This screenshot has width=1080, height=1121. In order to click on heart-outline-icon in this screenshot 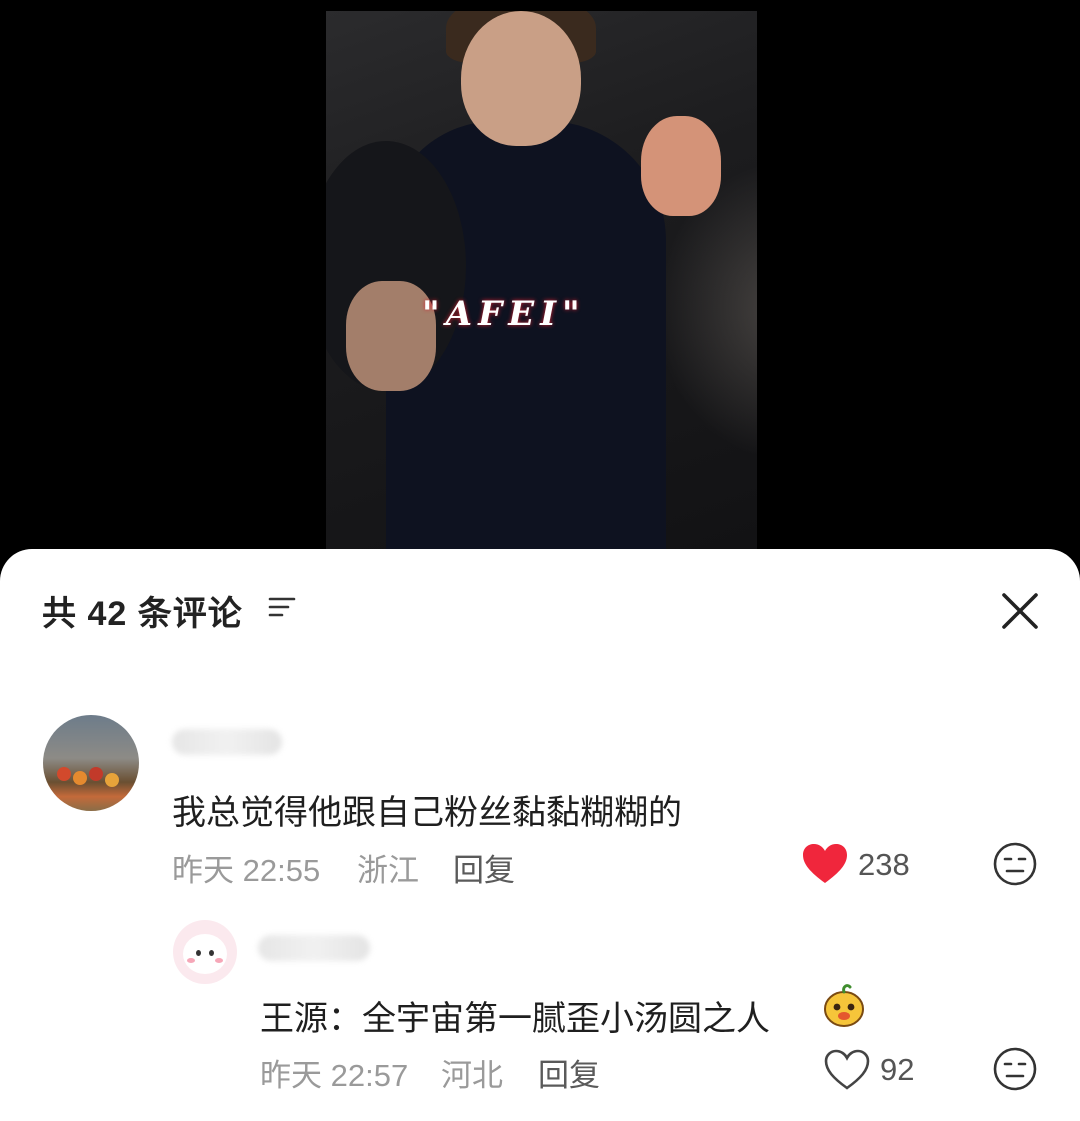, I will do `click(847, 1070)`.